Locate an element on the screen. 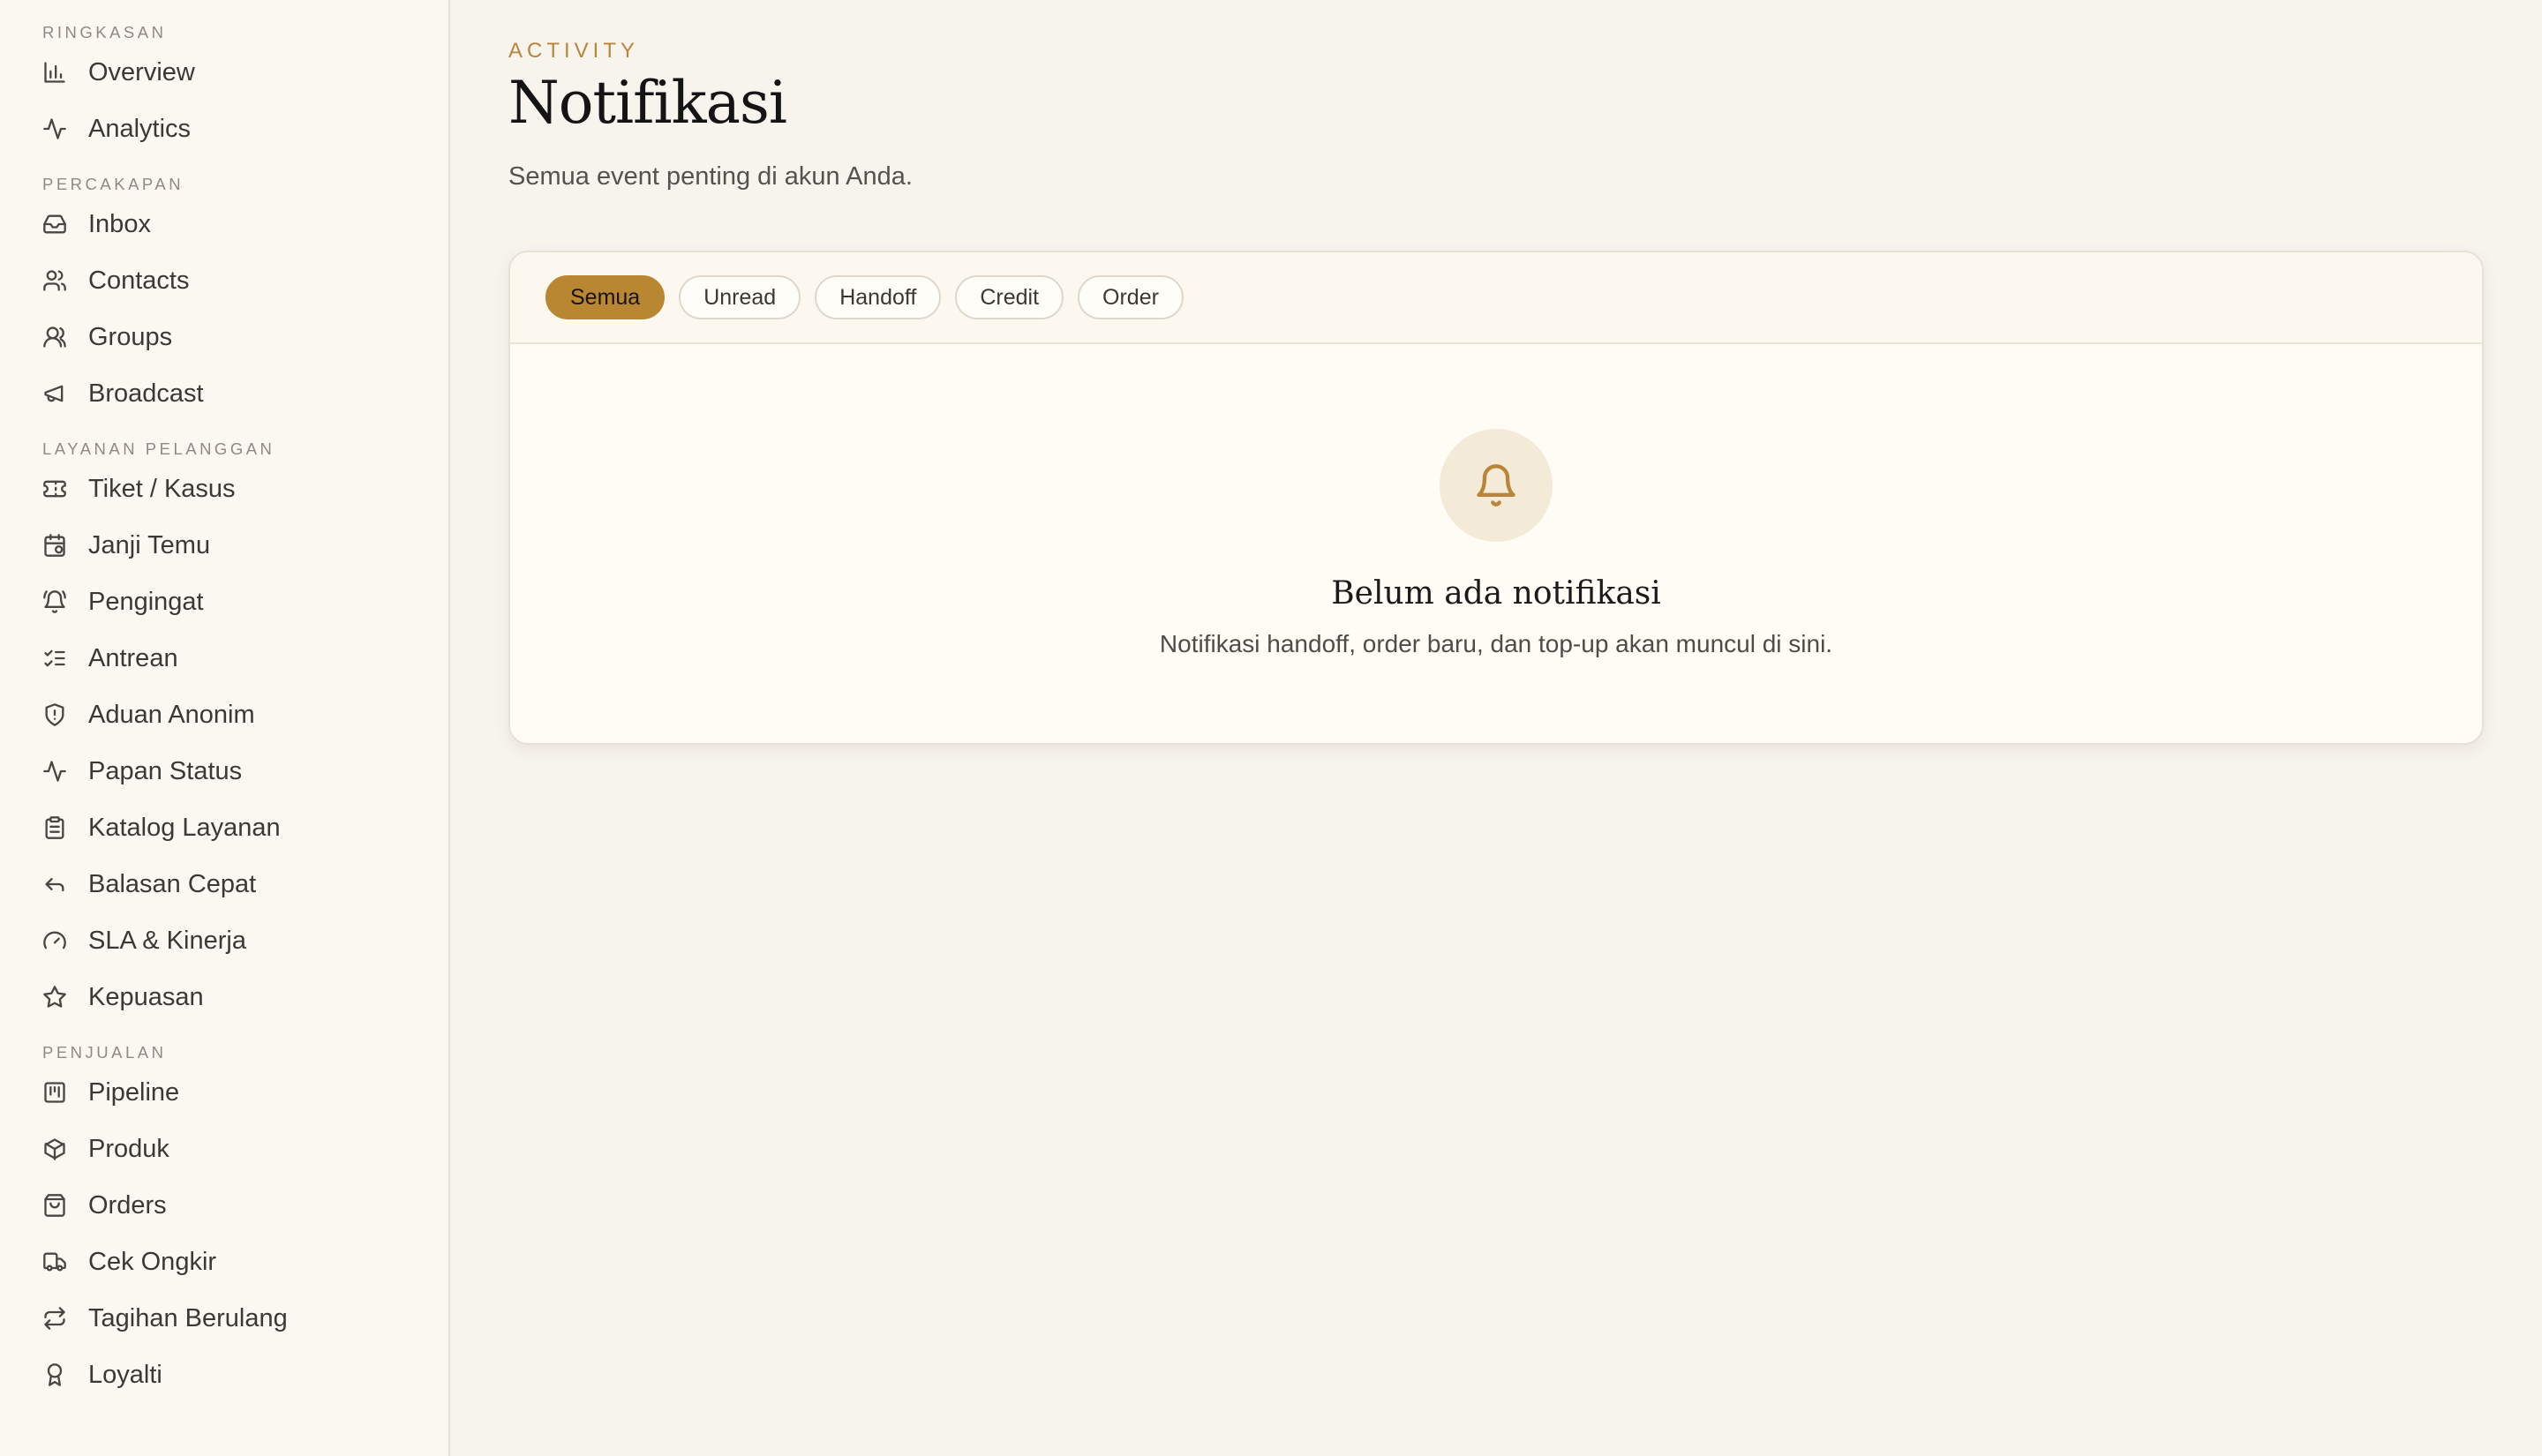 The width and height of the screenshot is (2542, 1456). sidebar-item-label: Aduan Anonim is located at coordinates (171, 714).